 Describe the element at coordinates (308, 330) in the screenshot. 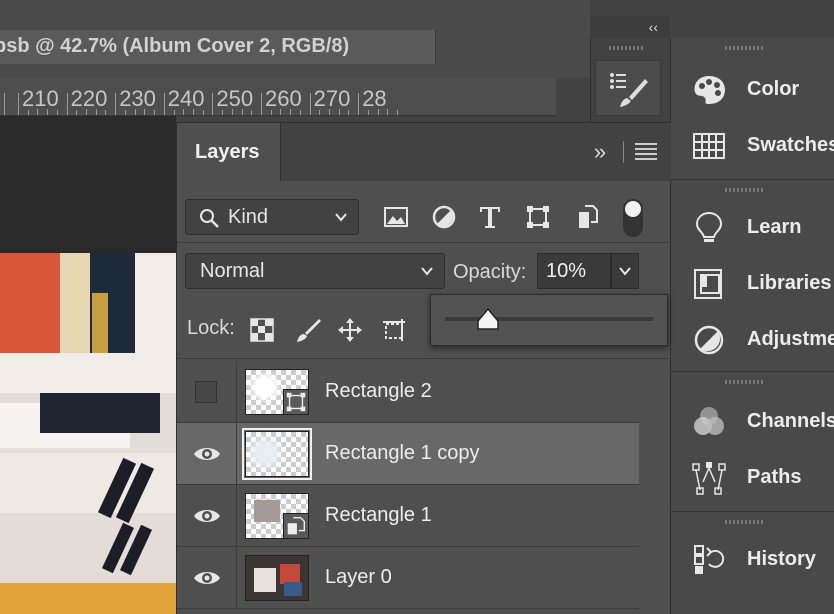

I see `lock-image-pixels-brush-icon` at that location.